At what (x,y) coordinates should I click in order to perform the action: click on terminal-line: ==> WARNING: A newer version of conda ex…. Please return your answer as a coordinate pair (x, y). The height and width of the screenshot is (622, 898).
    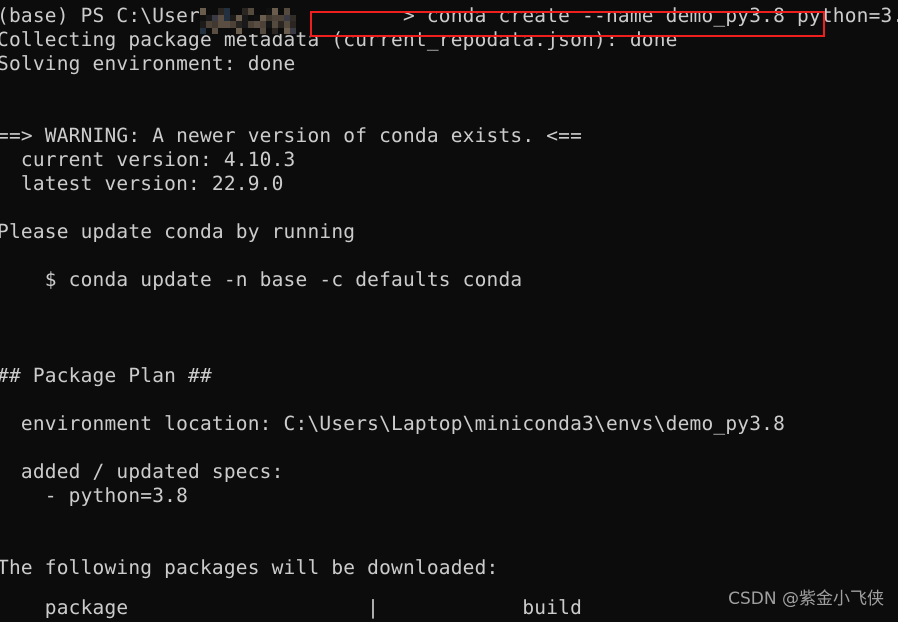
    Looking at the image, I should click on (291, 135).